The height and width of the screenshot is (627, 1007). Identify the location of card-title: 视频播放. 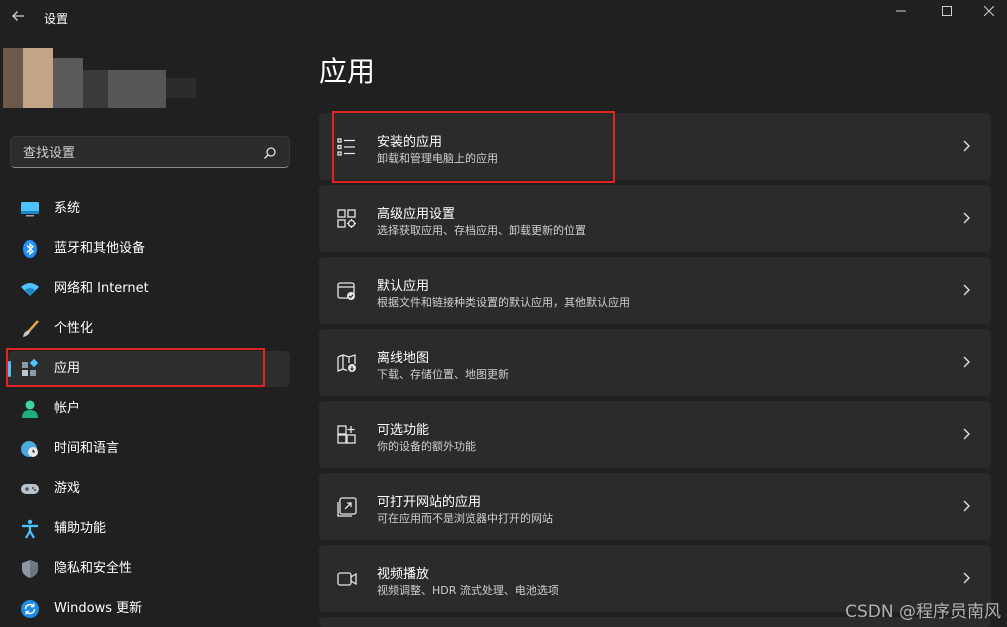
(403, 574).